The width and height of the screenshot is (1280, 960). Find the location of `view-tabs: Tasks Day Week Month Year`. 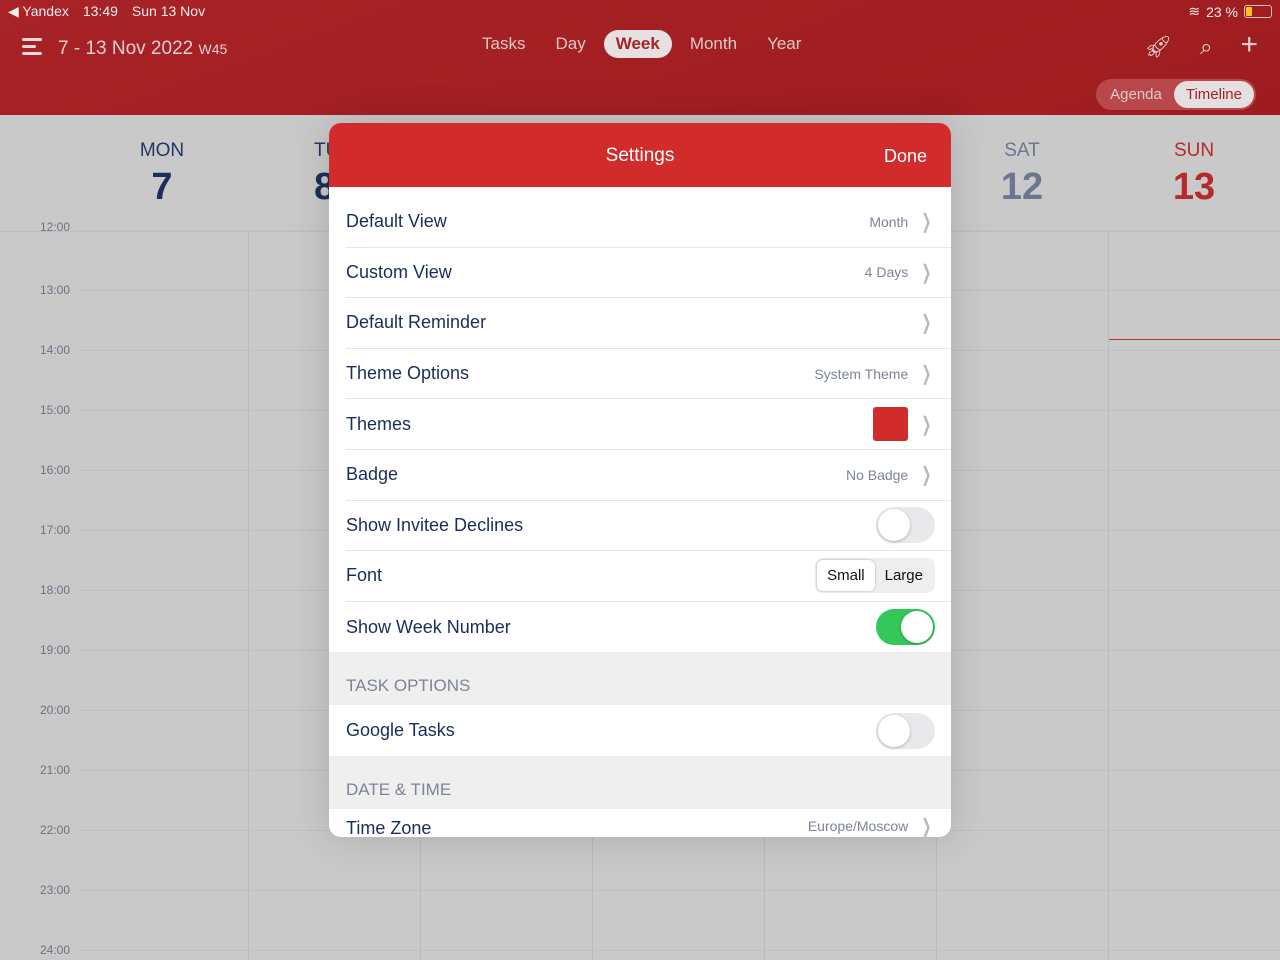

view-tabs: Tasks Day Week Month Year is located at coordinates (641, 44).